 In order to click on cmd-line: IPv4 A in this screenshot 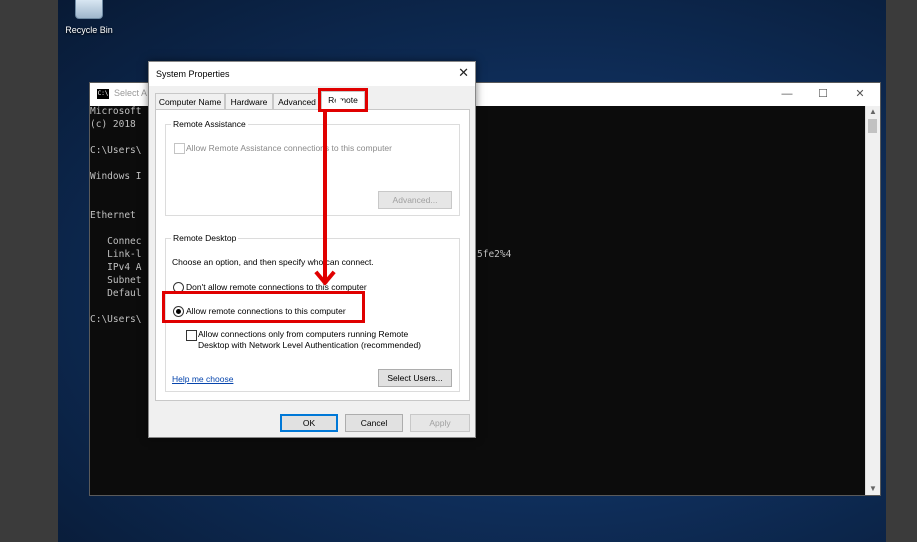, I will do `click(116, 267)`.